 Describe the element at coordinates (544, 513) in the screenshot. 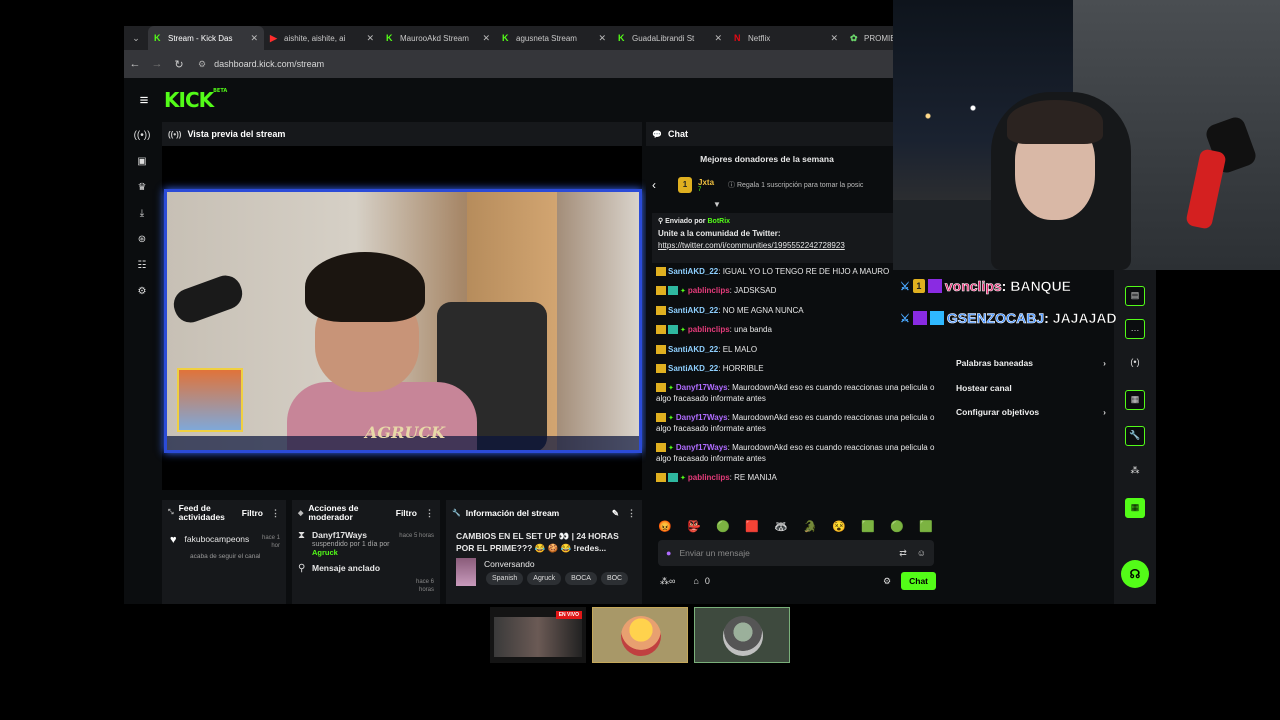

I see `stream-info-header: 🔧 Información del stream ✎ ⋮` at that location.